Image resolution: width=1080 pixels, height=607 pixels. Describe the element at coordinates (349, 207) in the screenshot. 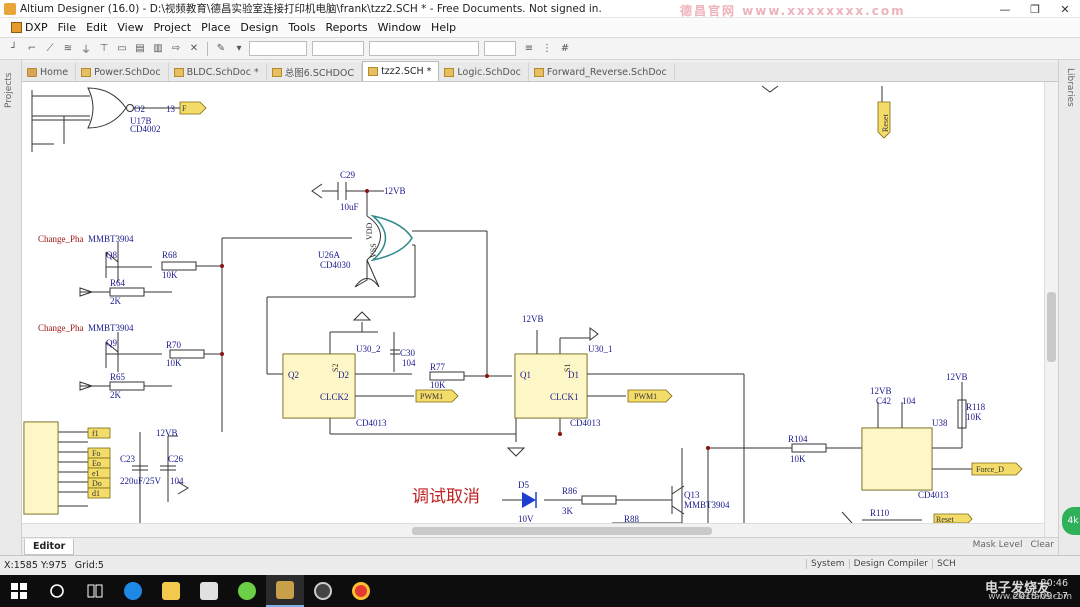

I see `label-c29-val: 10uF` at that location.